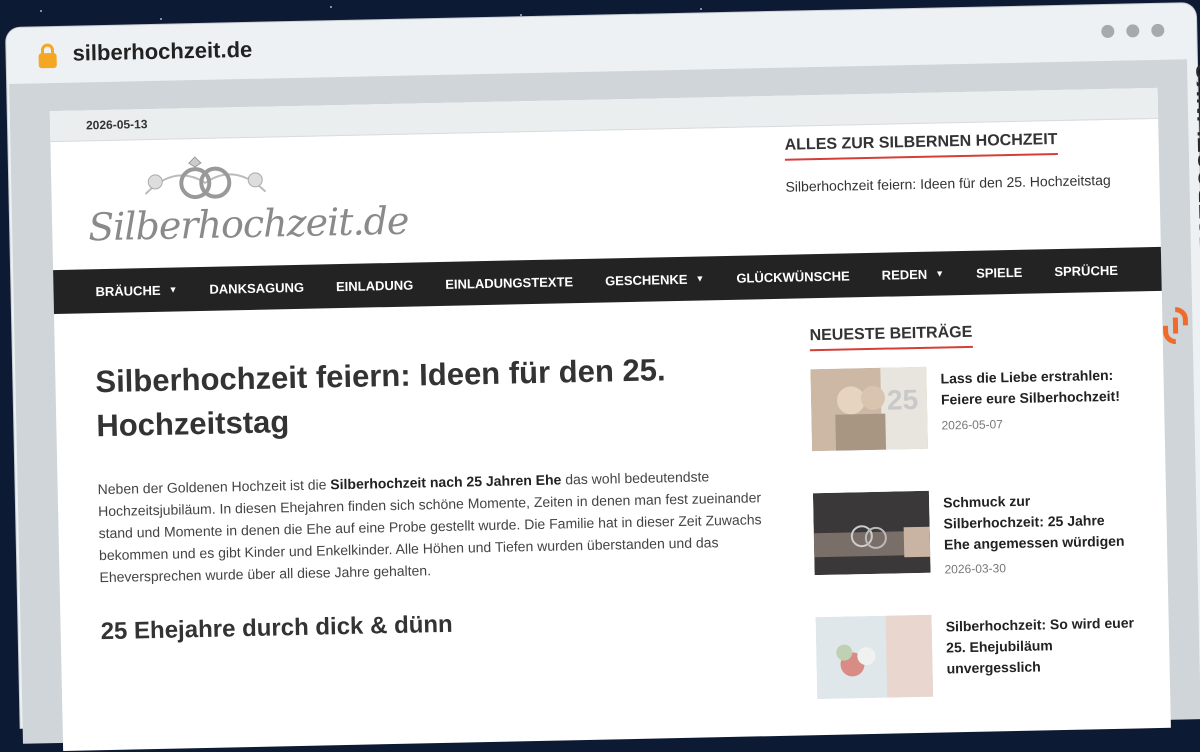  Describe the element at coordinates (905, 274) in the screenshot. I see `nav-item-label: REDEN` at that location.